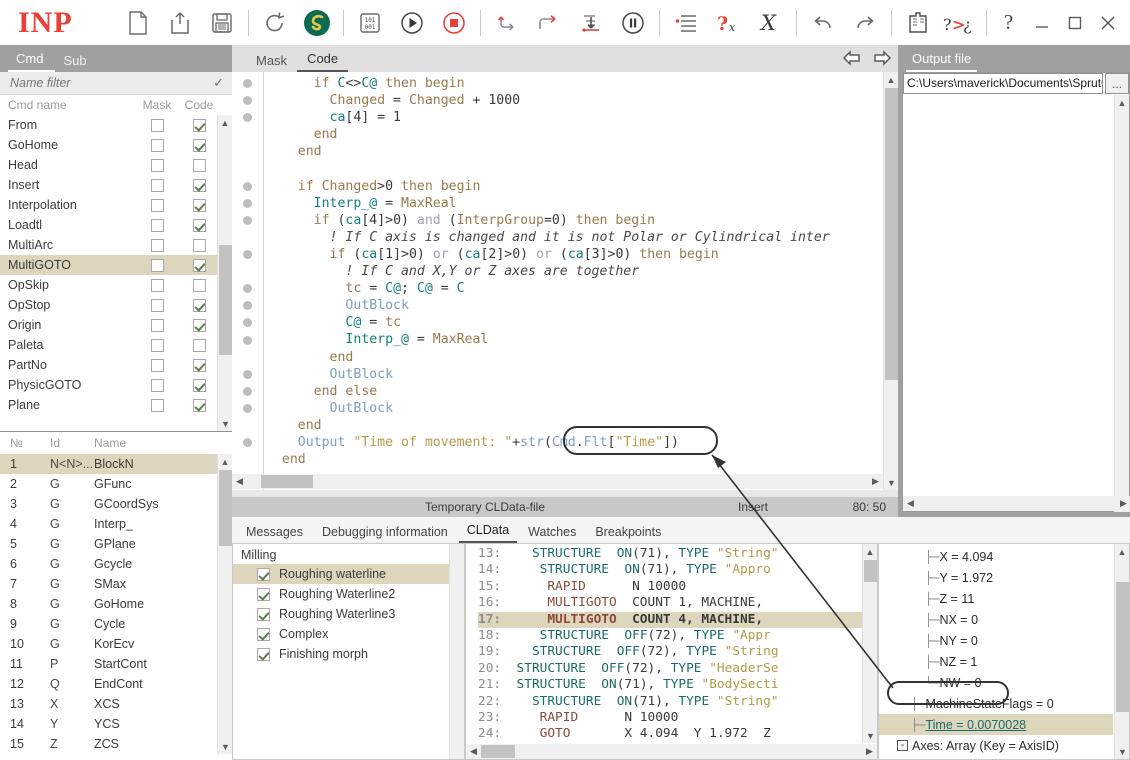 The width and height of the screenshot is (1130, 760). Describe the element at coordinates (116, 365) in the screenshot. I see `cmd-row: PartNo` at that location.